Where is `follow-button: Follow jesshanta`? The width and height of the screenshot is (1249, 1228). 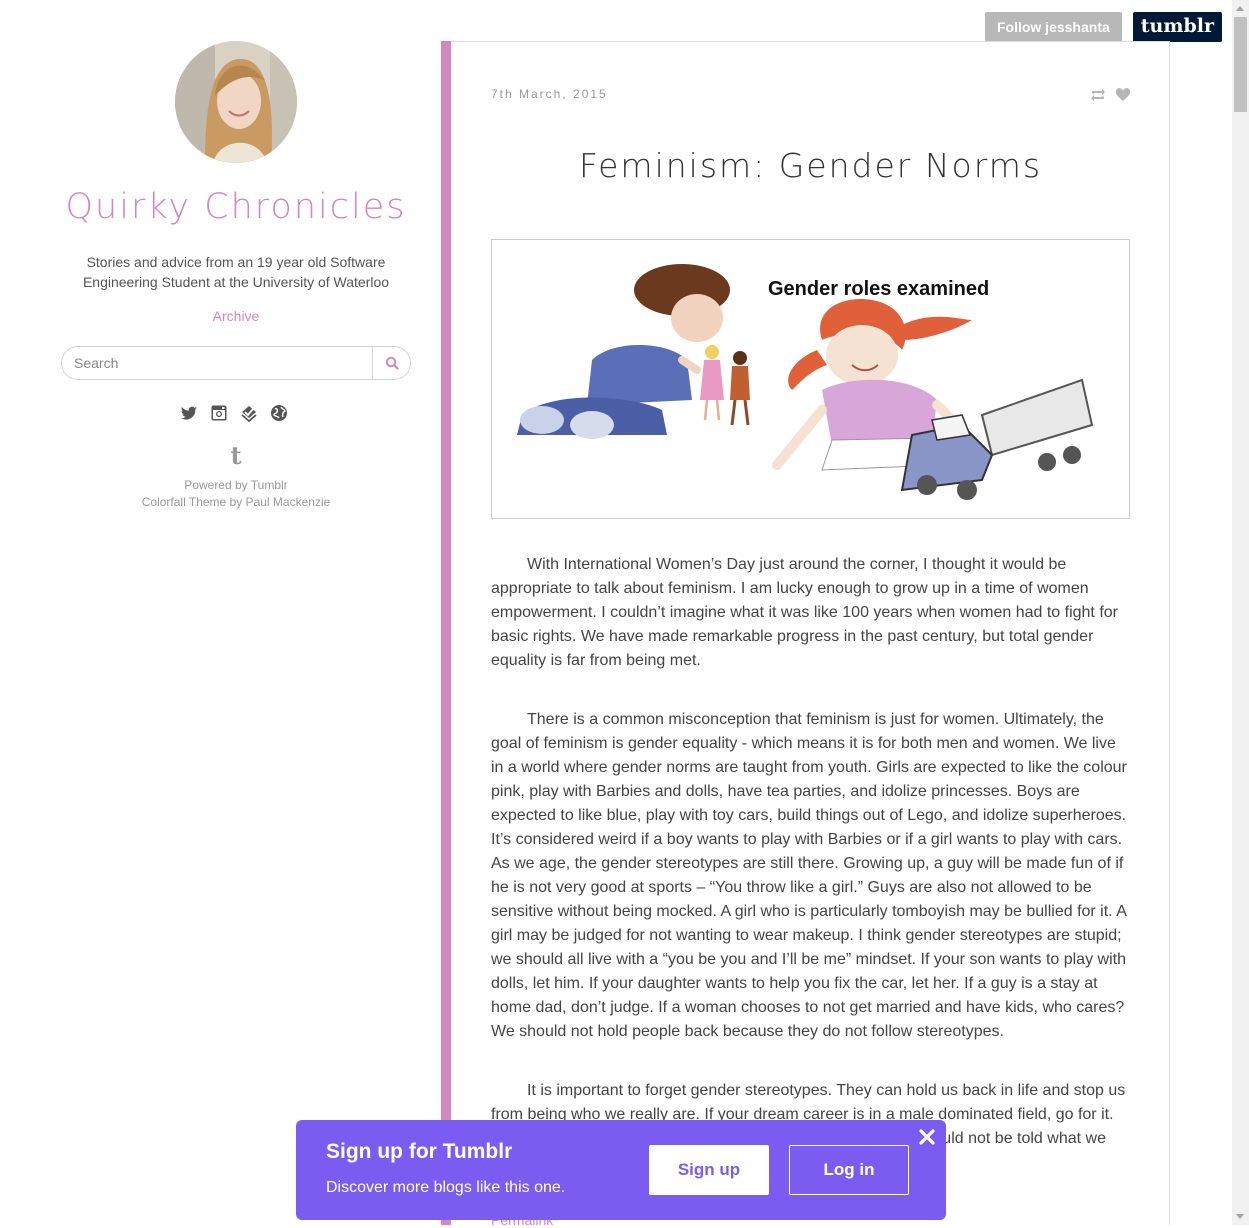 follow-button: Follow jesshanta is located at coordinates (1053, 27).